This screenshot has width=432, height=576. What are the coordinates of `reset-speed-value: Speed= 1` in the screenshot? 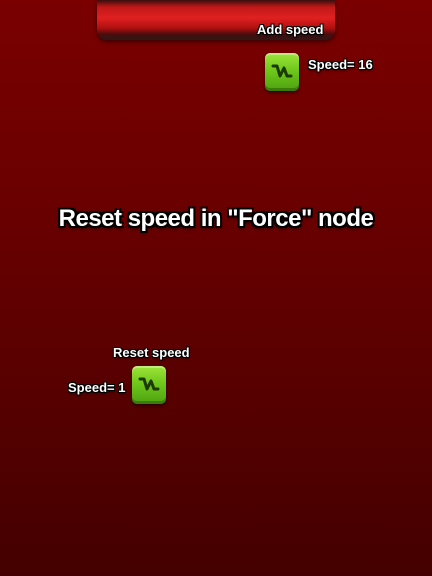 It's located at (97, 387).